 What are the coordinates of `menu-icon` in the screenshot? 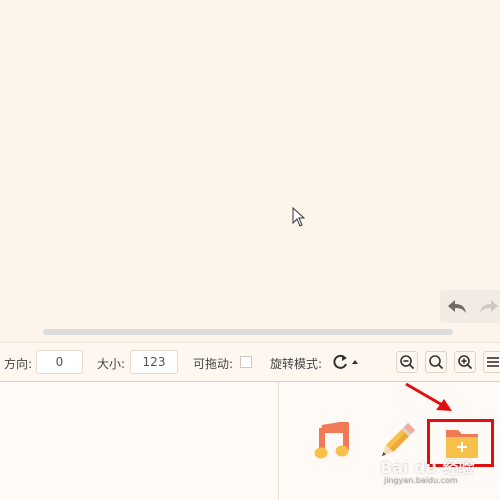 It's located at (493, 362).